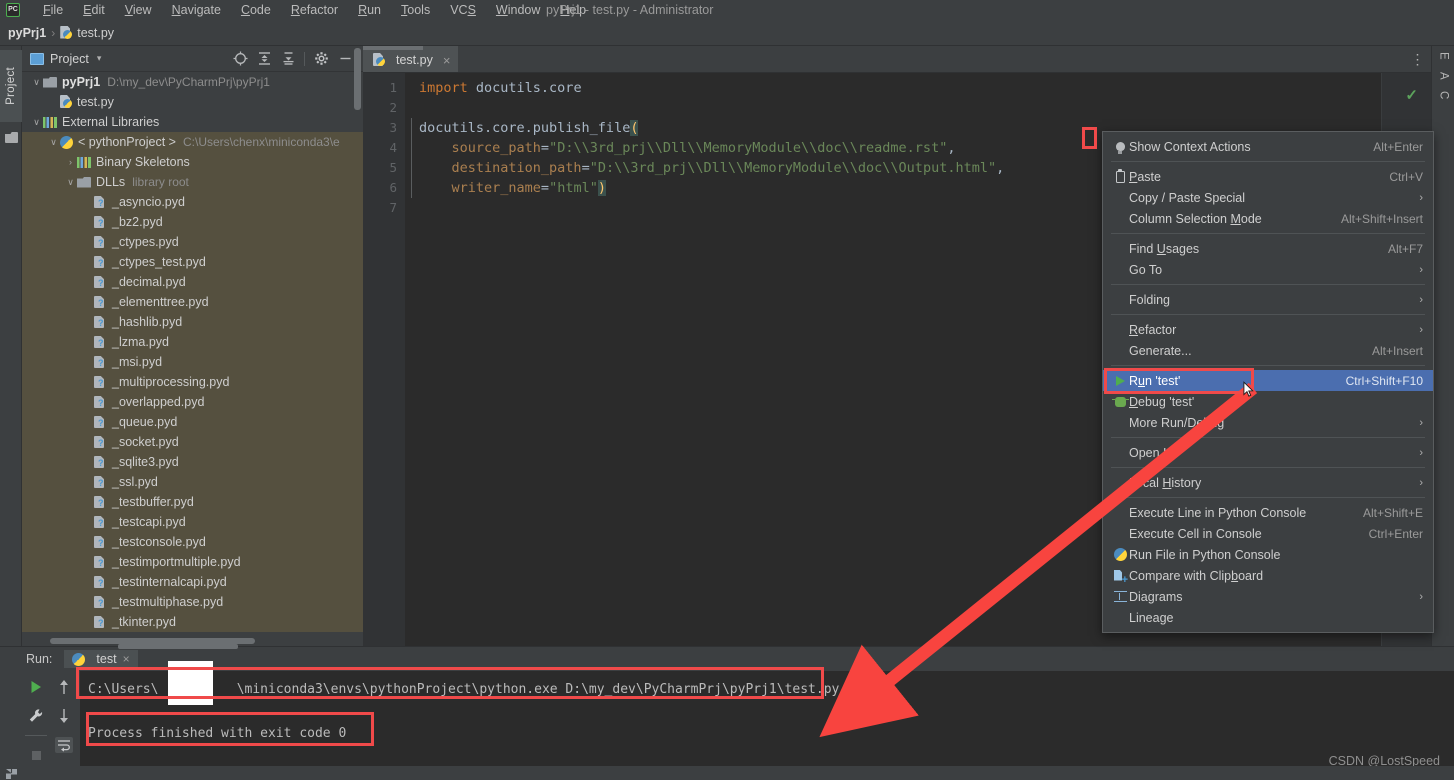 This screenshot has height=780, width=1454. What do you see at coordinates (192, 562) in the screenshot?
I see `tree-node: _testimportmultiple.pyd` at bounding box center [192, 562].